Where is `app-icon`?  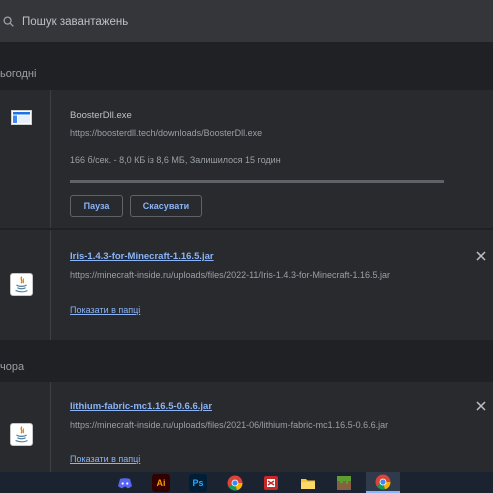
app-icon is located at coordinates (271, 483).